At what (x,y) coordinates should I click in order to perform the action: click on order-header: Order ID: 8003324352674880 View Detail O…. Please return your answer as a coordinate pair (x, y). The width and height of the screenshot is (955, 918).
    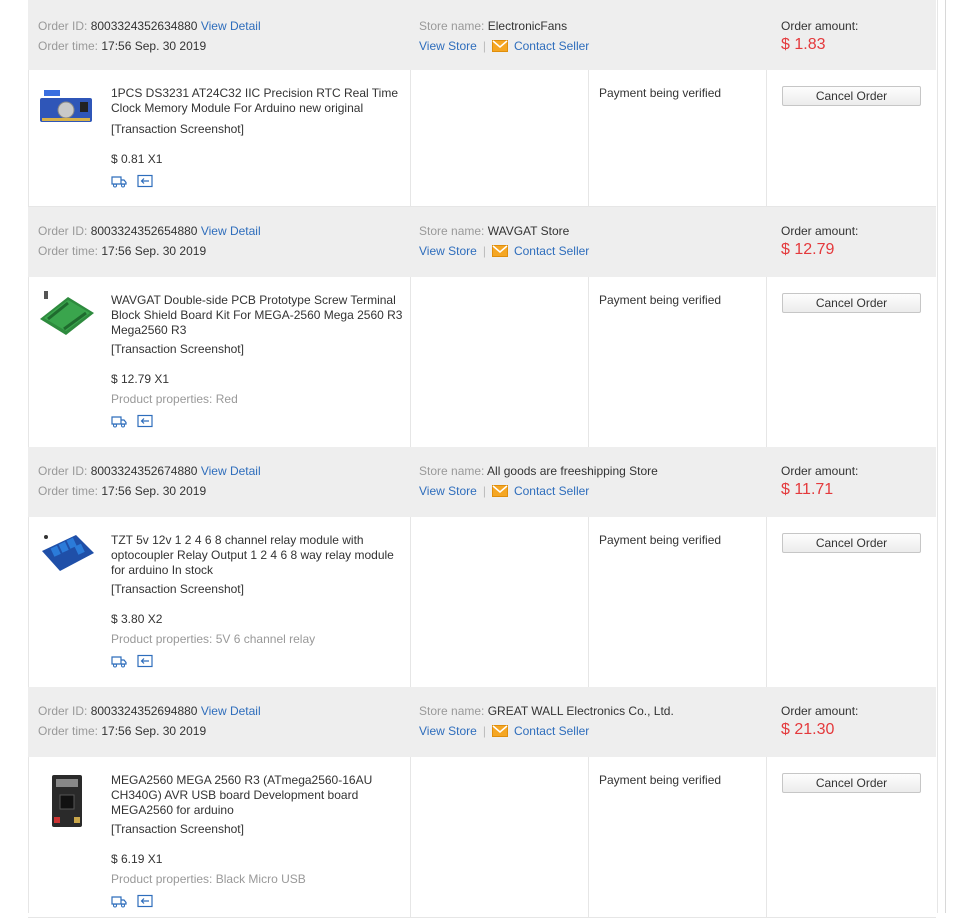
    Looking at the image, I should click on (482, 482).